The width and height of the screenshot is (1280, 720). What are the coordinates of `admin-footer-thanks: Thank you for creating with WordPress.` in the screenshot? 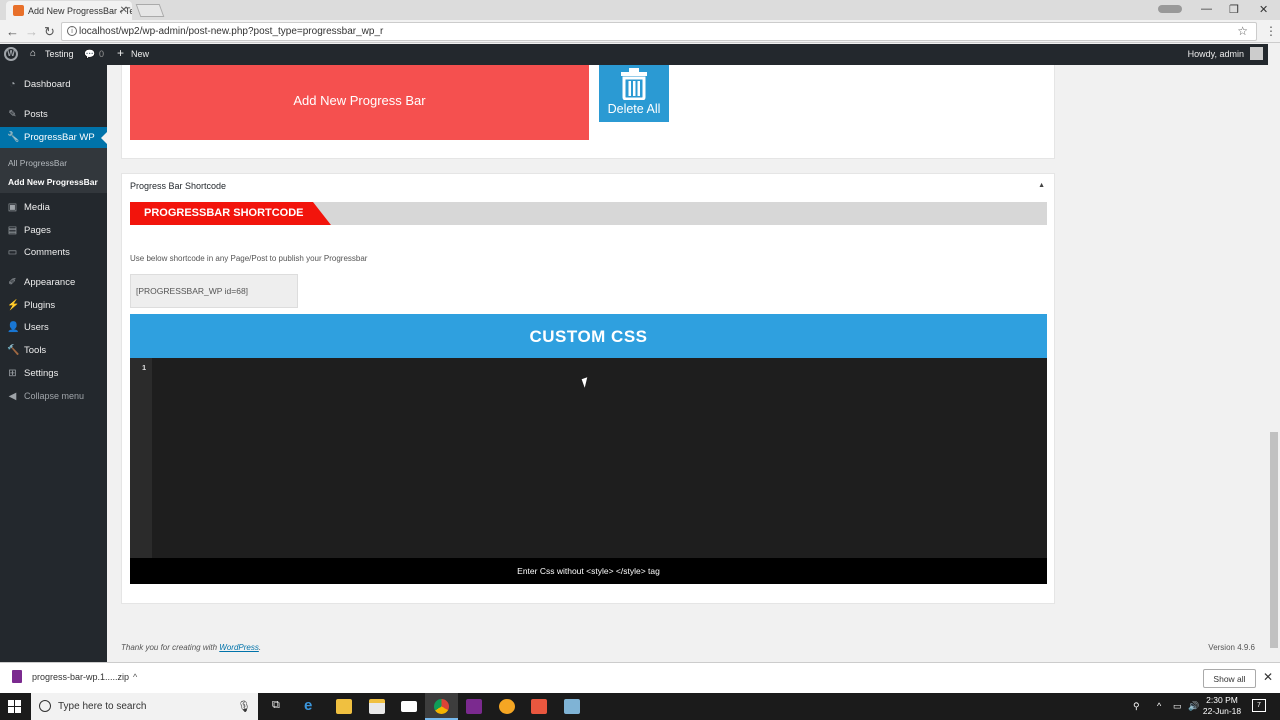 It's located at (191, 647).